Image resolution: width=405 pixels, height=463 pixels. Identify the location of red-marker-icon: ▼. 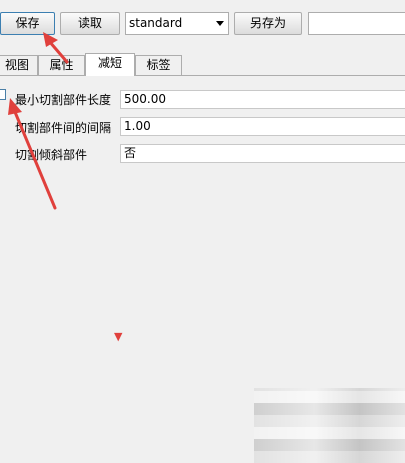
(118, 336).